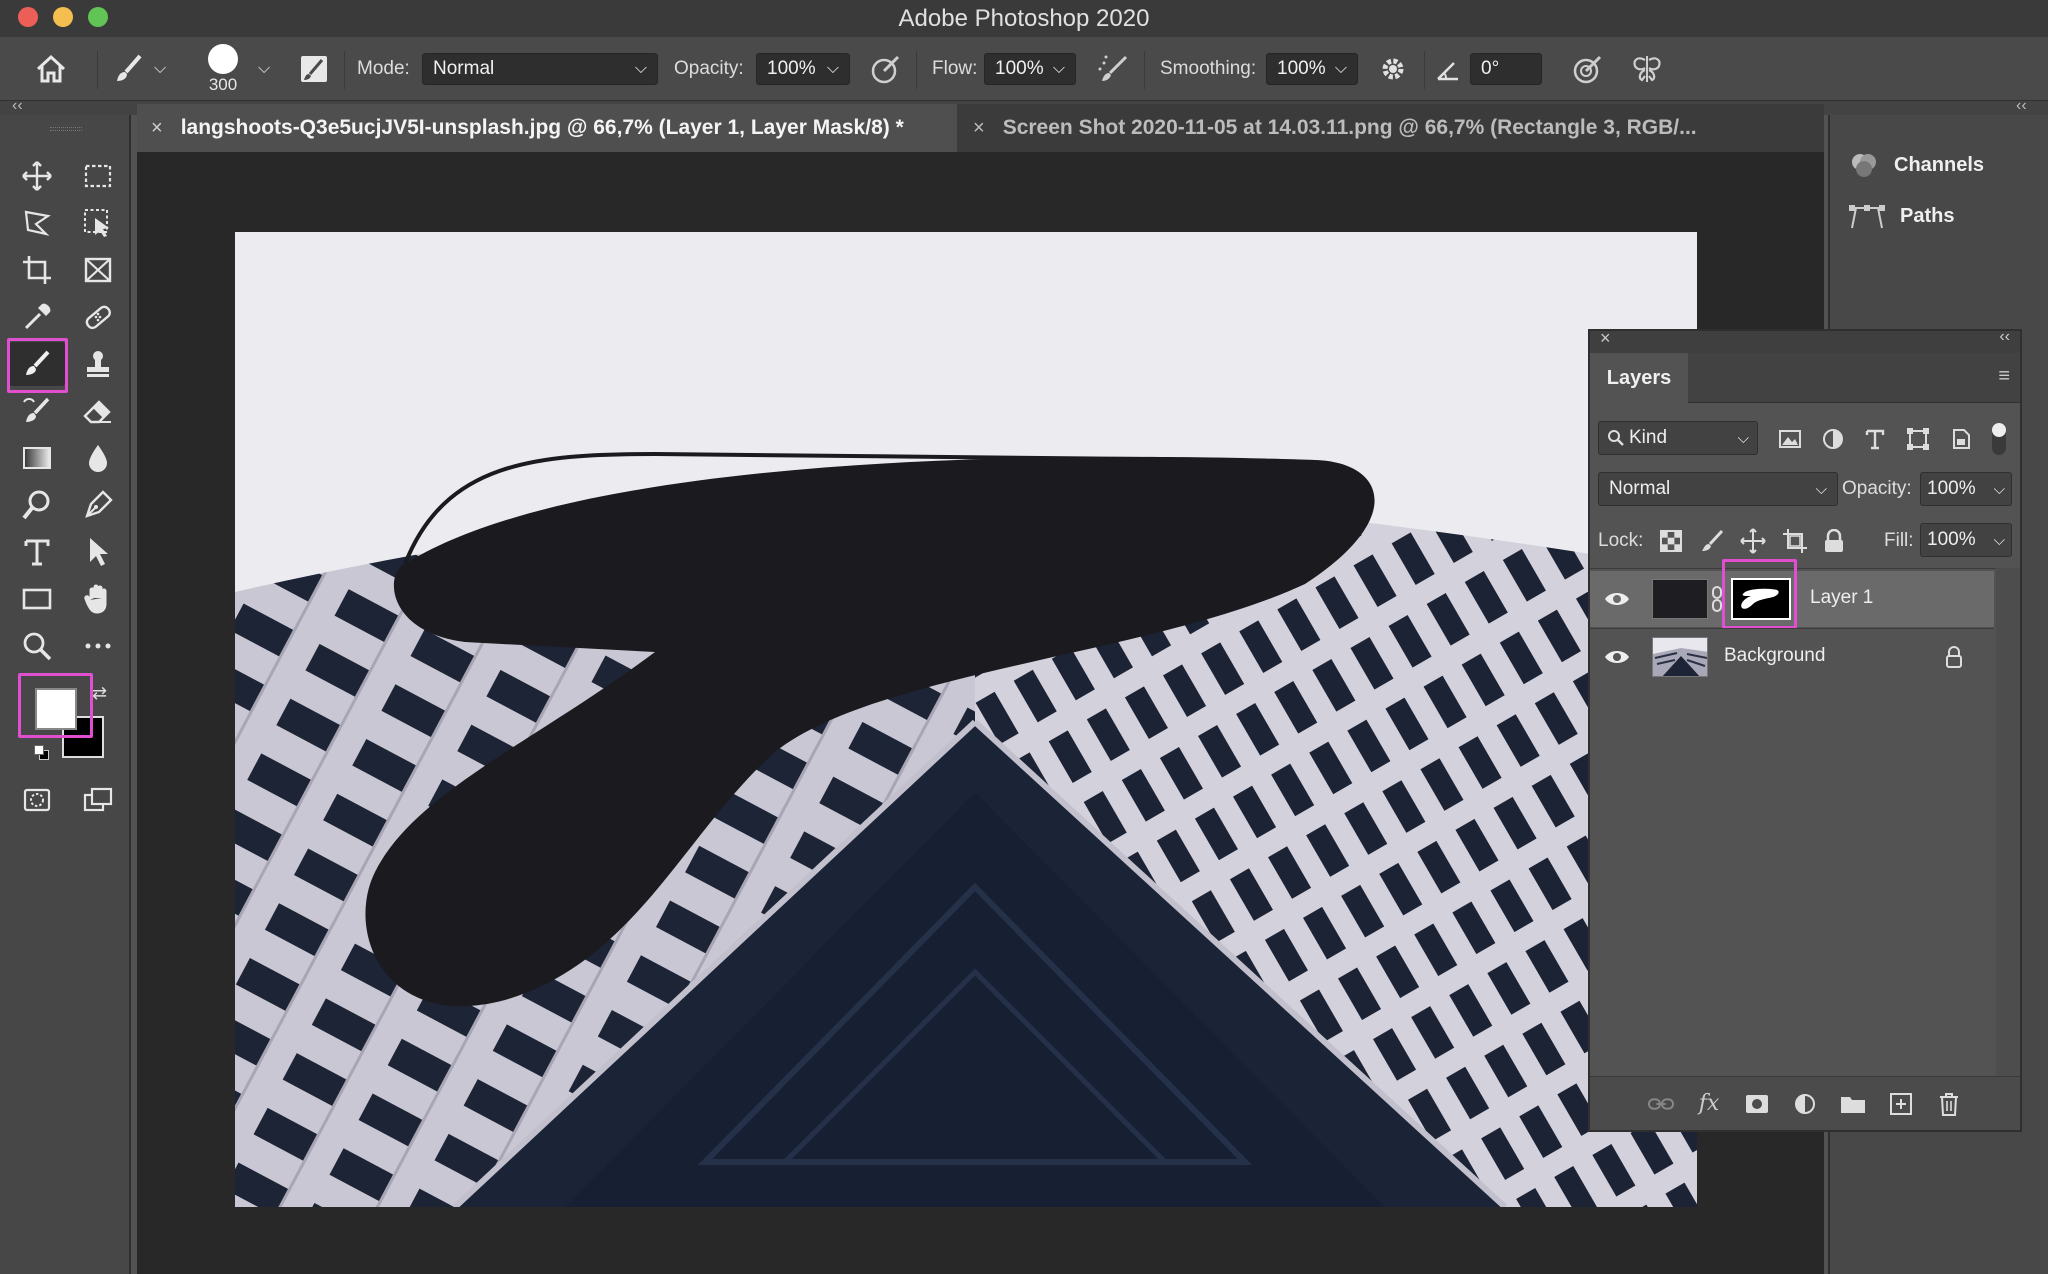 This screenshot has width=2048, height=1274. I want to click on screen-mode-icon, so click(98, 799).